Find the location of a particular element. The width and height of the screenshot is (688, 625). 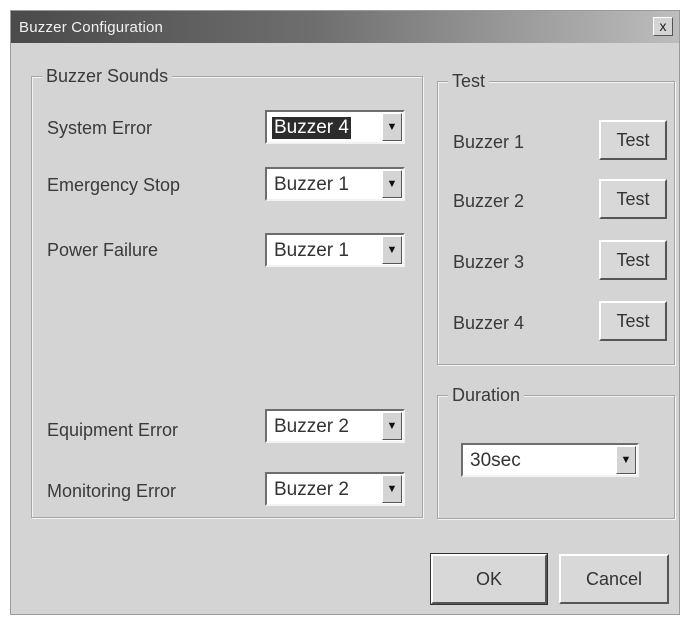

test-buzzer-3-button: Test is located at coordinates (633, 260).